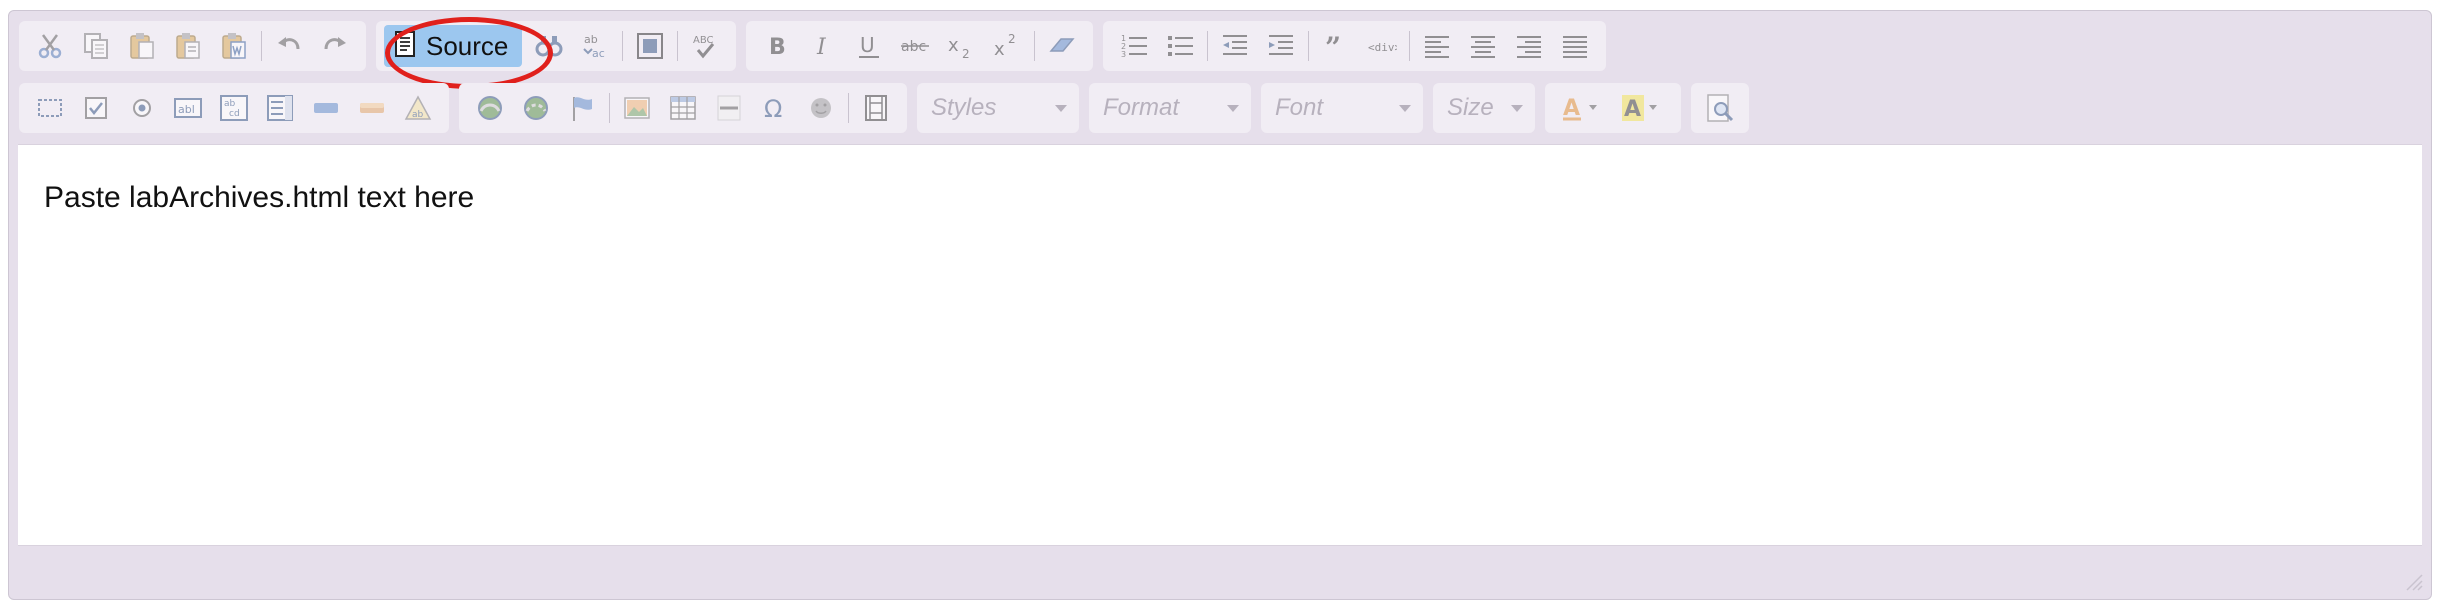 Image resolution: width=2440 pixels, height=614 pixels. I want to click on svg-text: B, so click(777, 47).